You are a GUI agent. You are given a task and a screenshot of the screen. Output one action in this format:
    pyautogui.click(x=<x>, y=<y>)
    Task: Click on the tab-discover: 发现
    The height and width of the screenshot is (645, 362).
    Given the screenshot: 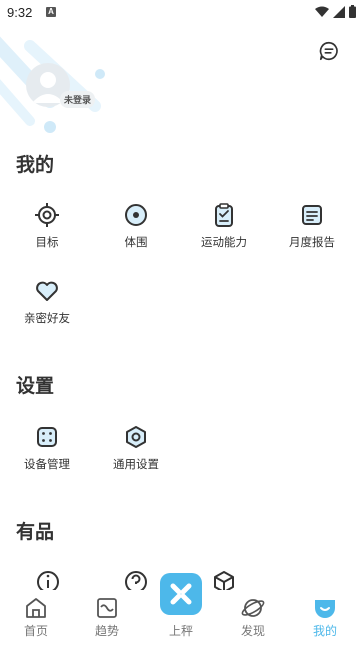 What is the action you would take?
    pyautogui.click(x=253, y=617)
    